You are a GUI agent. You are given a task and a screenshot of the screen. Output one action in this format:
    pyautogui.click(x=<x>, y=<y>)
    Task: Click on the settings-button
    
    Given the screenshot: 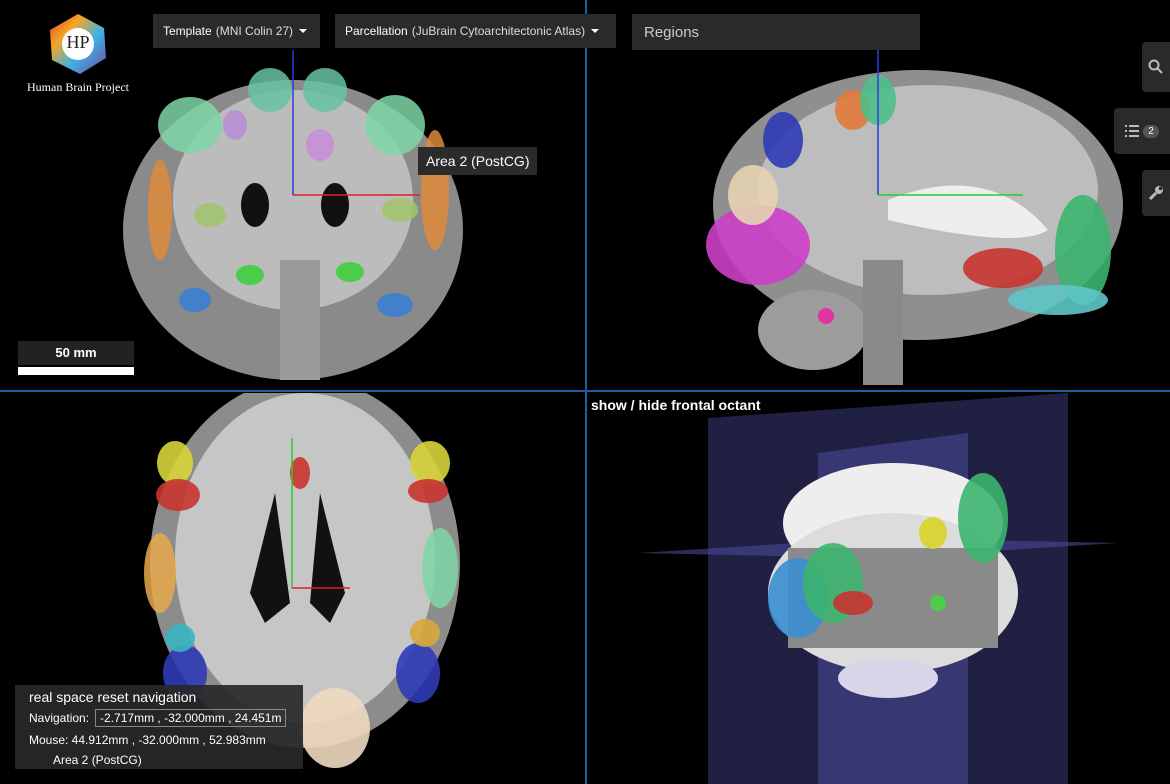 What is the action you would take?
    pyautogui.click(x=1156, y=193)
    